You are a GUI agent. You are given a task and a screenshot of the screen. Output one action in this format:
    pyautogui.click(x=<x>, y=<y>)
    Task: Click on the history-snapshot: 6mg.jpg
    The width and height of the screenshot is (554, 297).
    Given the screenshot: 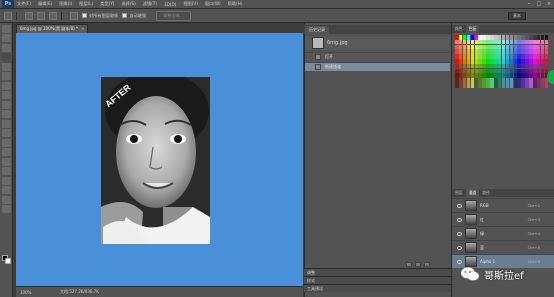 What is the action you would take?
    pyautogui.click(x=377, y=43)
    